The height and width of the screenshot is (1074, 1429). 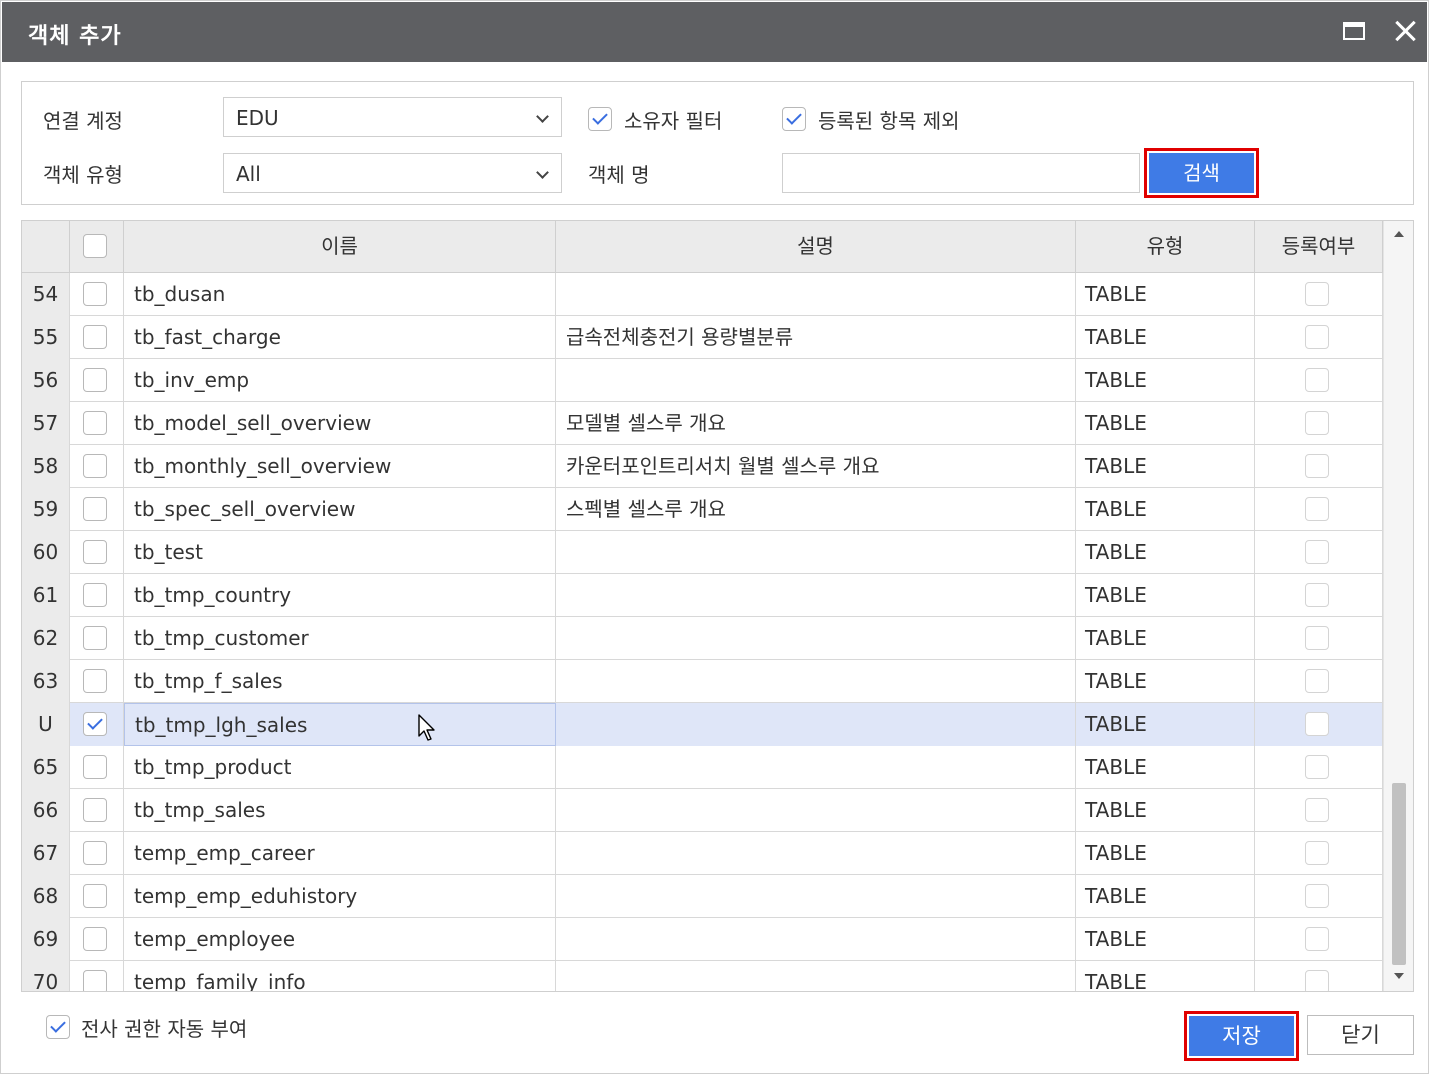 What do you see at coordinates (1398, 606) in the screenshot?
I see `vertical-scrollbar` at bounding box center [1398, 606].